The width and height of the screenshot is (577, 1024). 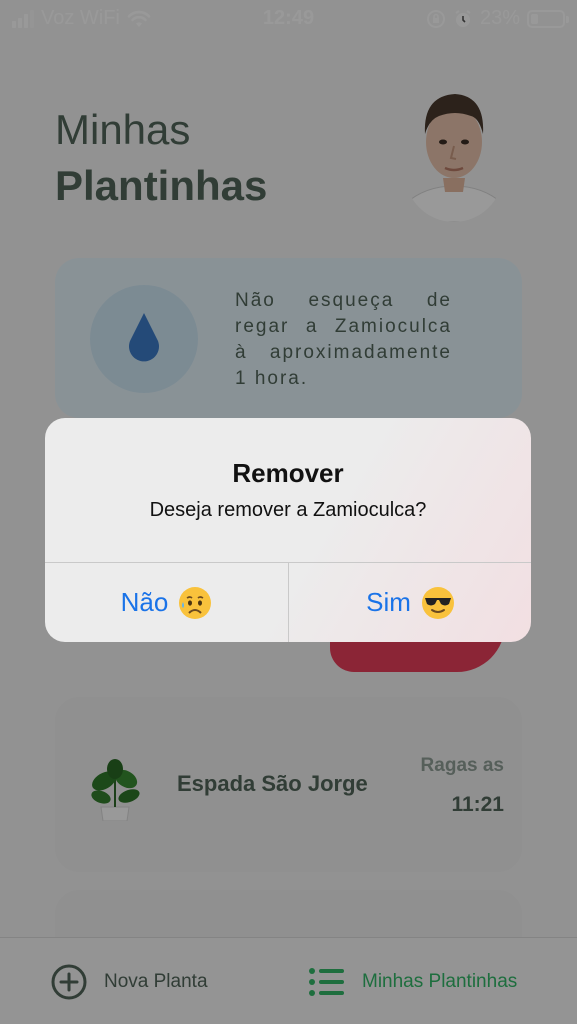 What do you see at coordinates (288, 473) in the screenshot?
I see `alert-title: Remover` at bounding box center [288, 473].